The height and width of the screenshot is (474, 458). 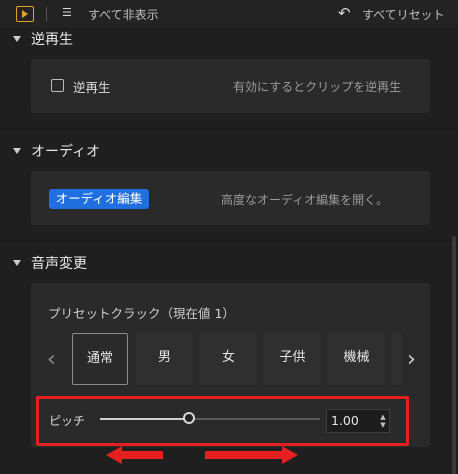 I want to click on hide-list-icon: ☰, so click(x=70, y=13).